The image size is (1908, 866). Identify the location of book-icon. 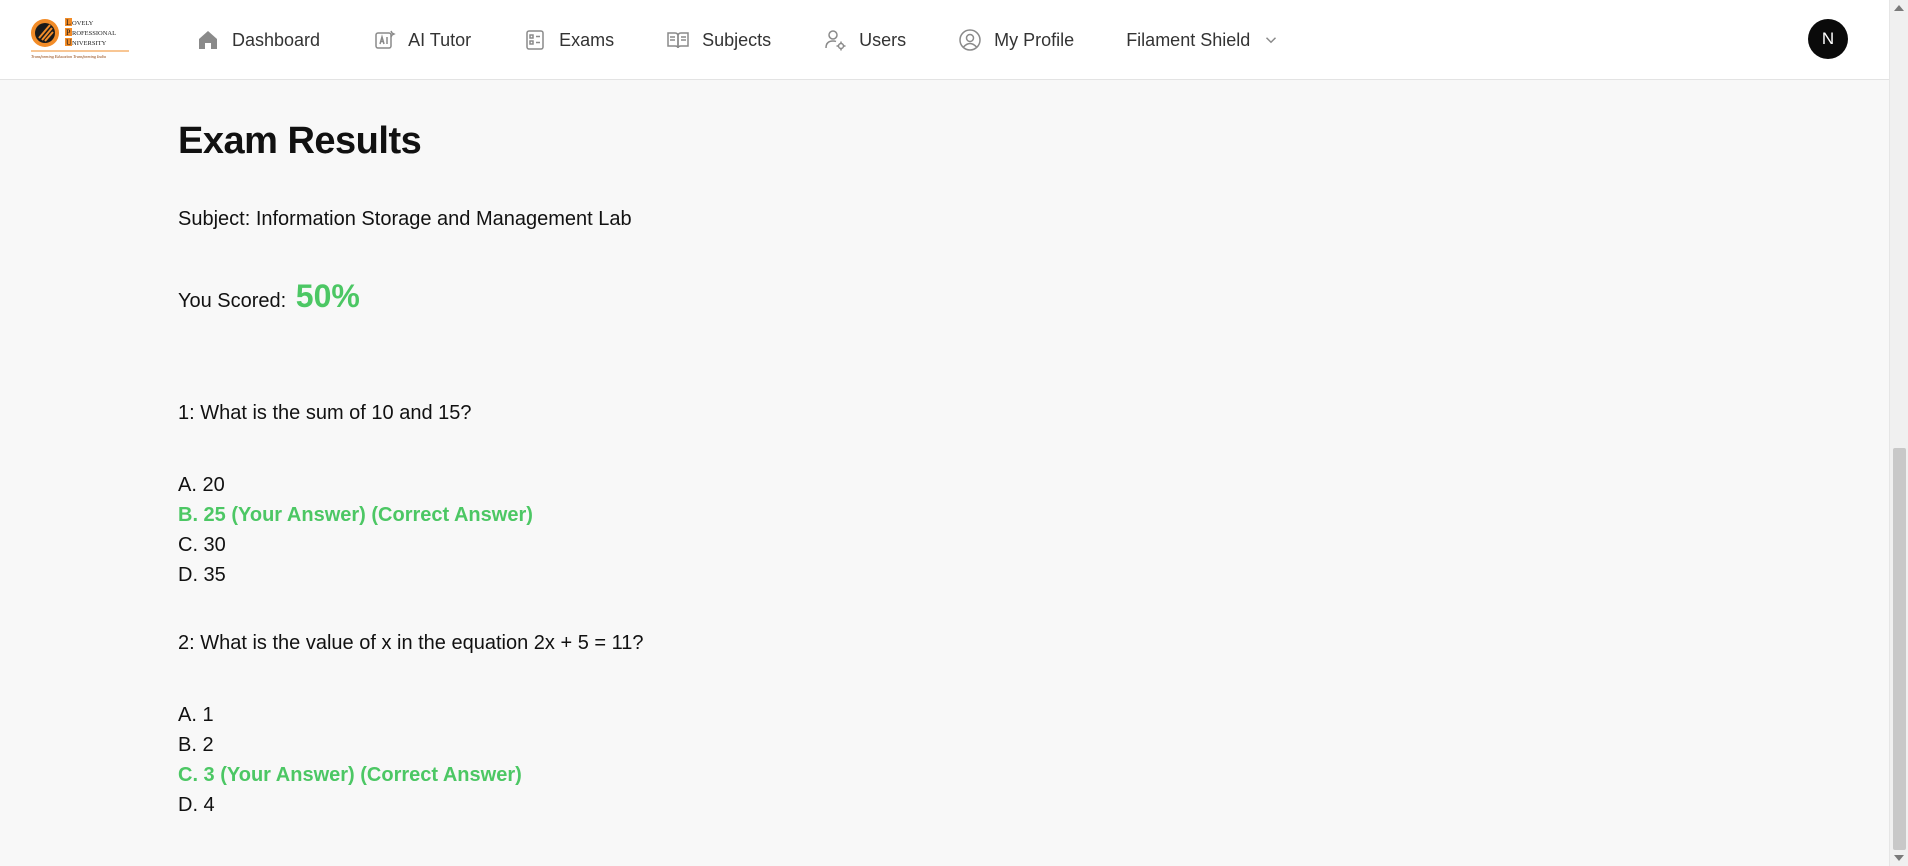
(678, 40).